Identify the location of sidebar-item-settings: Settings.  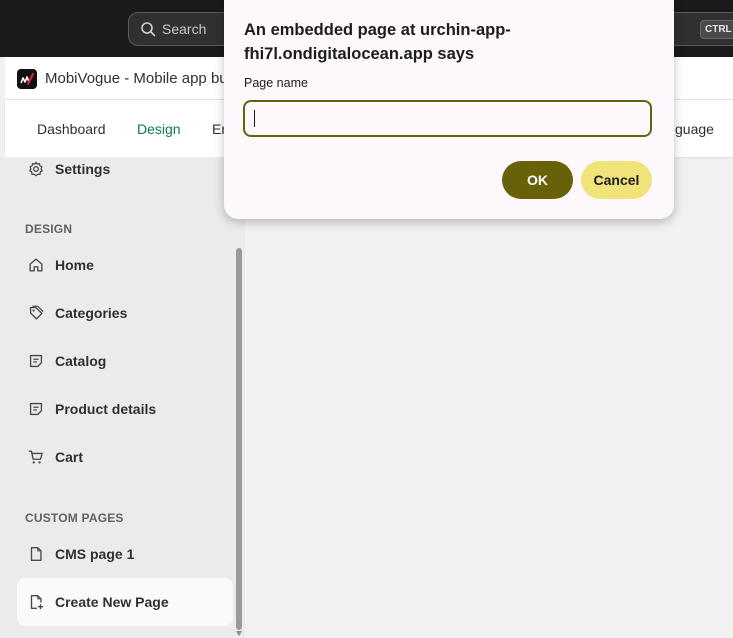
(125, 169).